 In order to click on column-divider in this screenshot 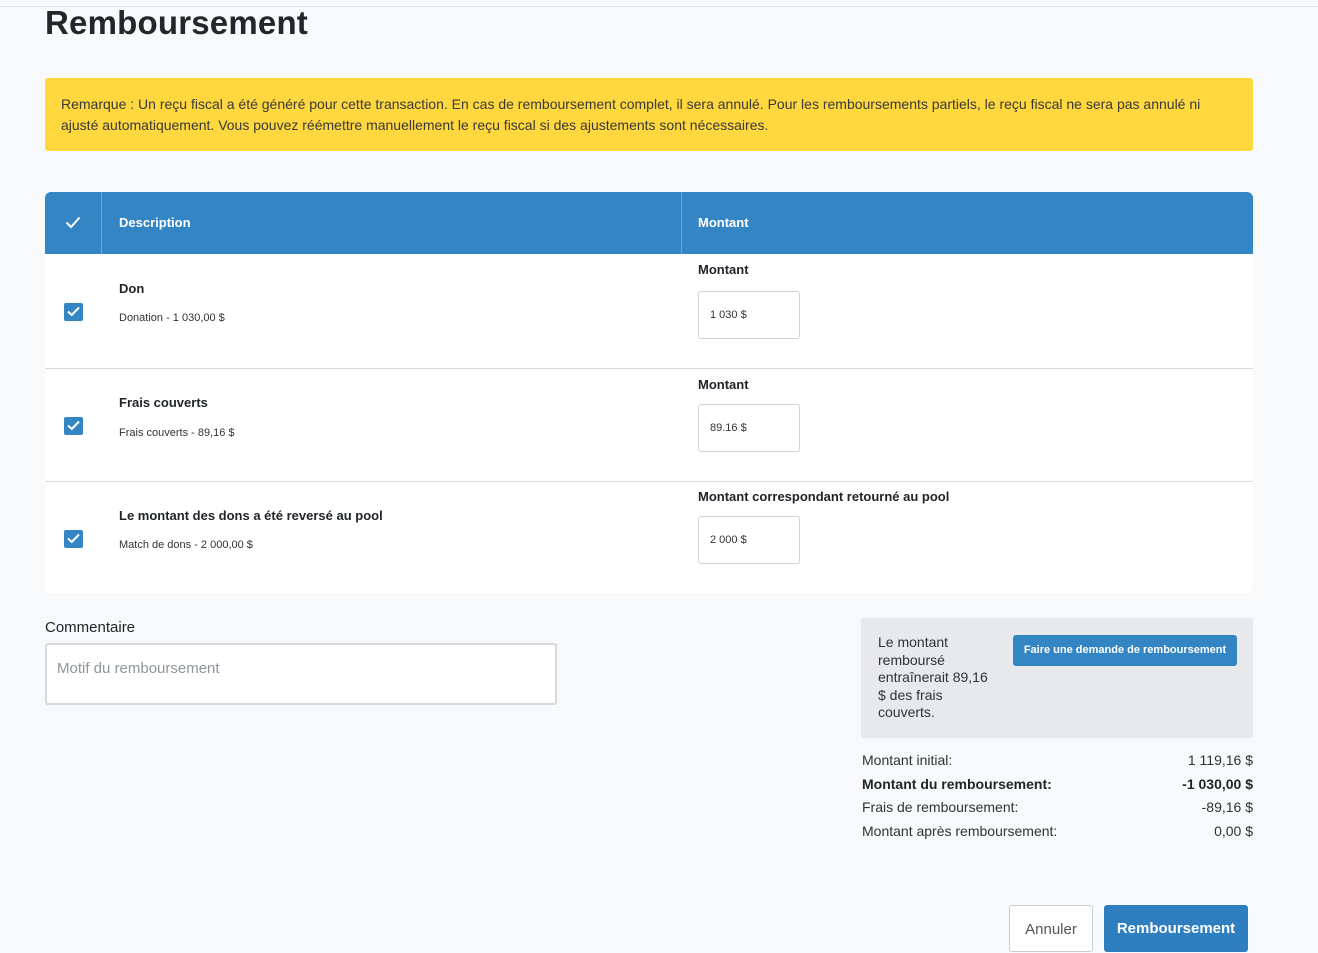, I will do `click(681, 223)`.